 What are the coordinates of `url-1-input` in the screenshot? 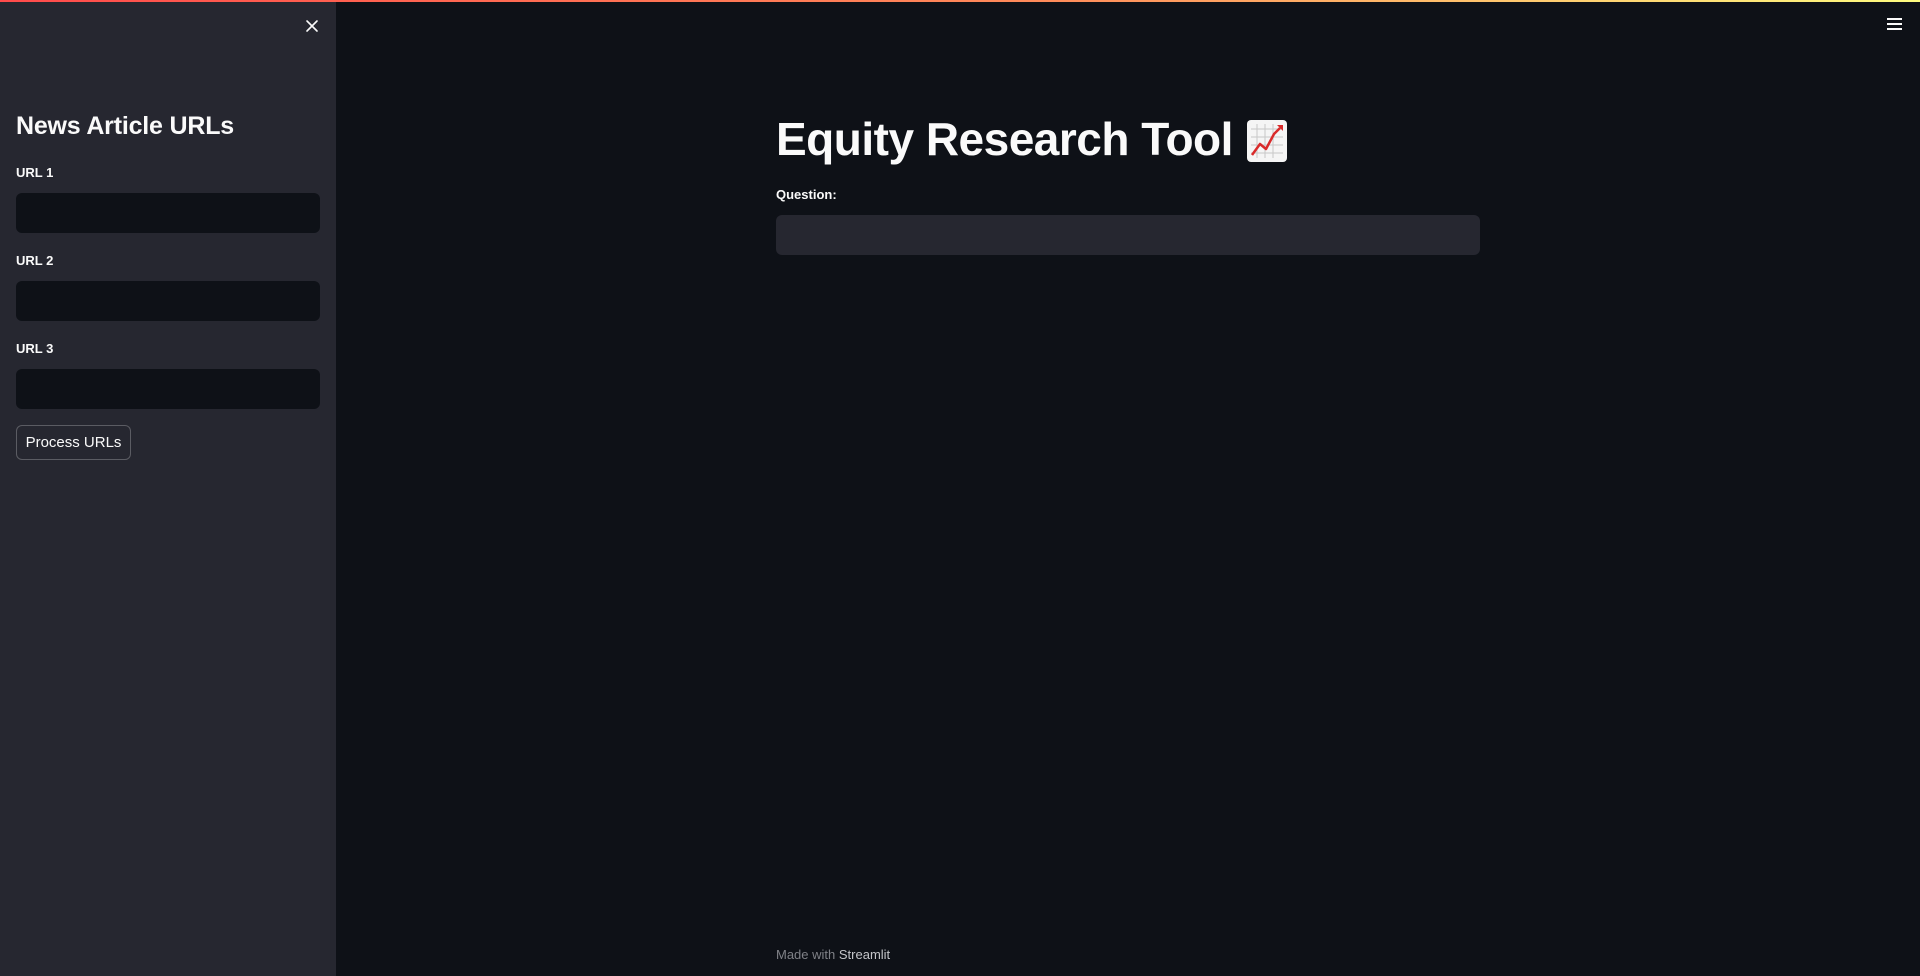 It's located at (168, 213).